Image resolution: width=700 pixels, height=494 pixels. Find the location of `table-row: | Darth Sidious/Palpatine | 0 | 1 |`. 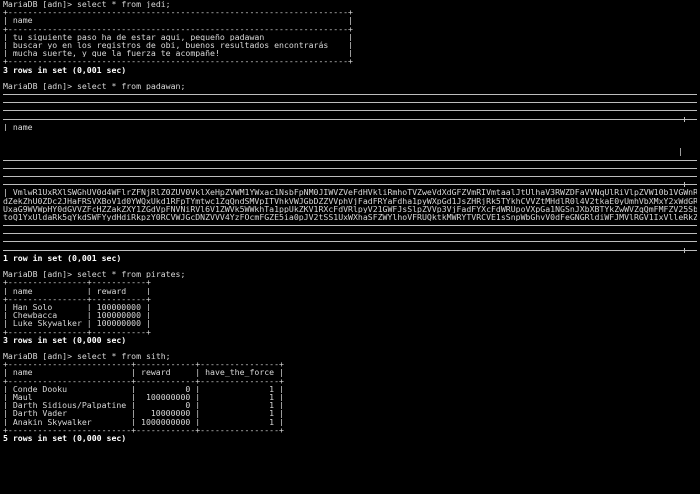

table-row: | Darth Sidious/Palpatine | 0 | 1 | is located at coordinates (143, 405).